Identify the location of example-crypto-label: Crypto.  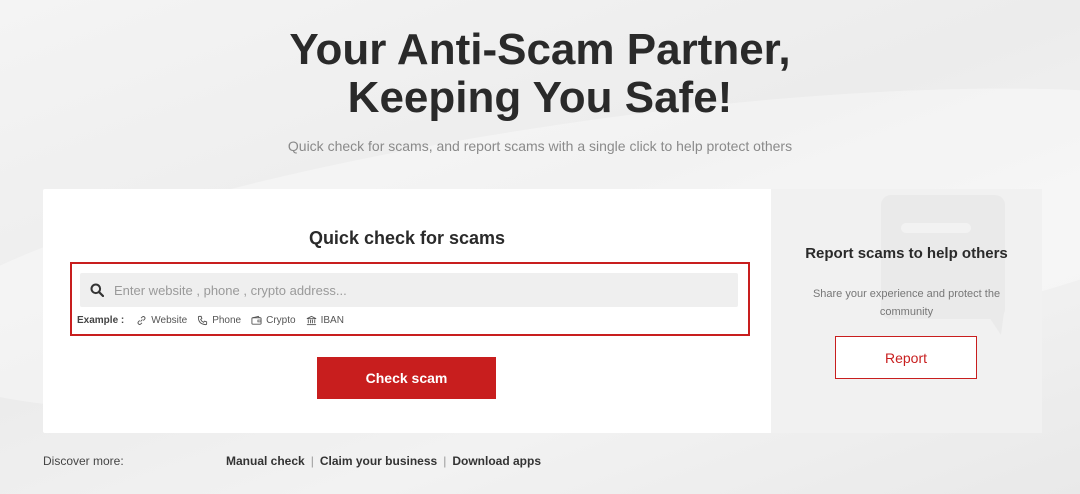
(281, 320).